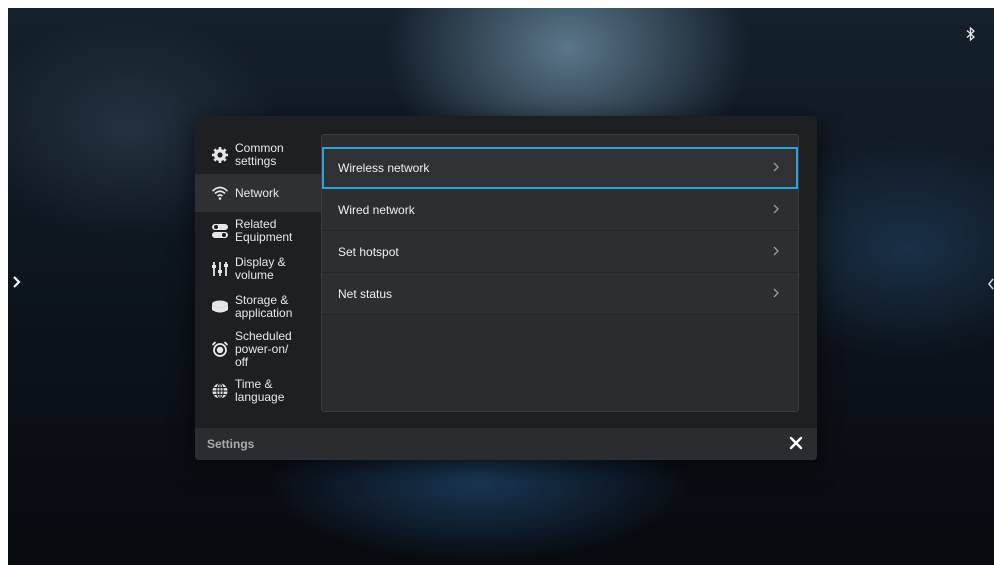 The image size is (994, 565). What do you see at coordinates (796, 443) in the screenshot?
I see `close-icon` at bounding box center [796, 443].